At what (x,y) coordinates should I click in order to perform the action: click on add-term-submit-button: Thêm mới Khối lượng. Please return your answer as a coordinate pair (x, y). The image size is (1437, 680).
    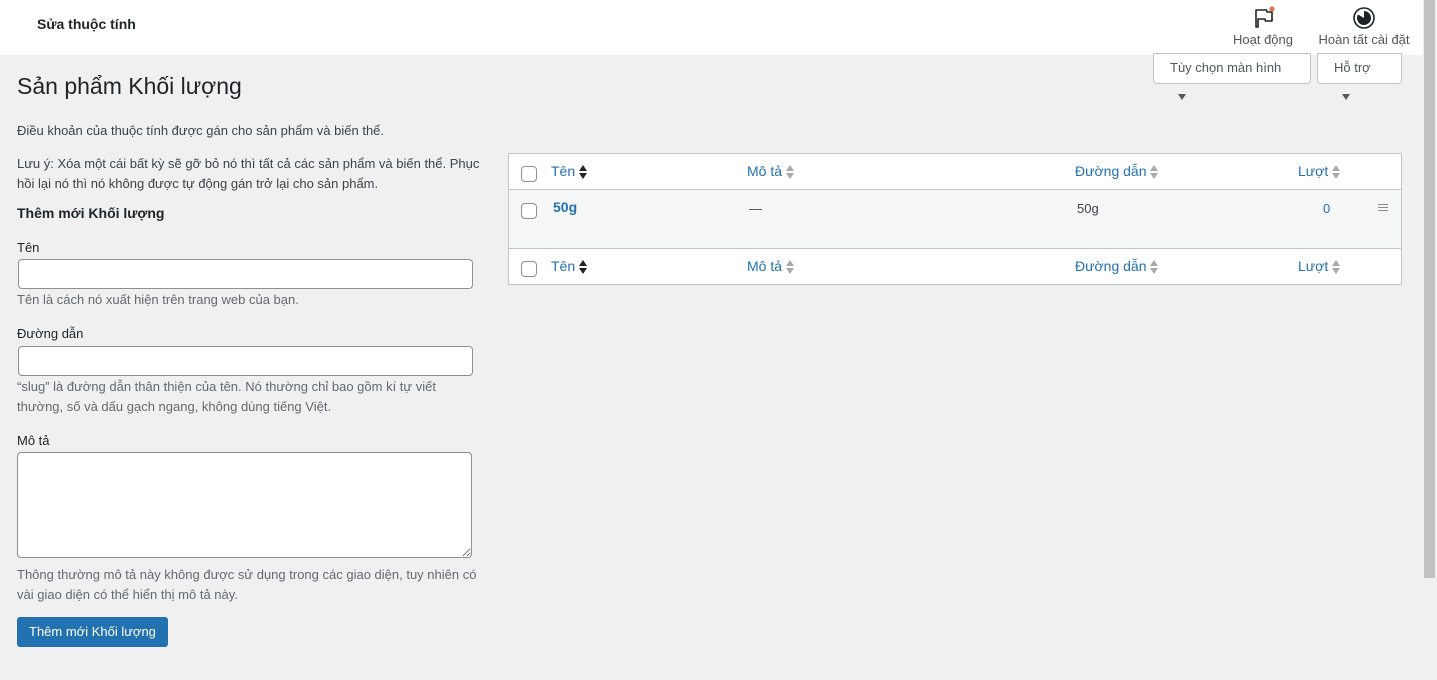
    Looking at the image, I should click on (92, 632).